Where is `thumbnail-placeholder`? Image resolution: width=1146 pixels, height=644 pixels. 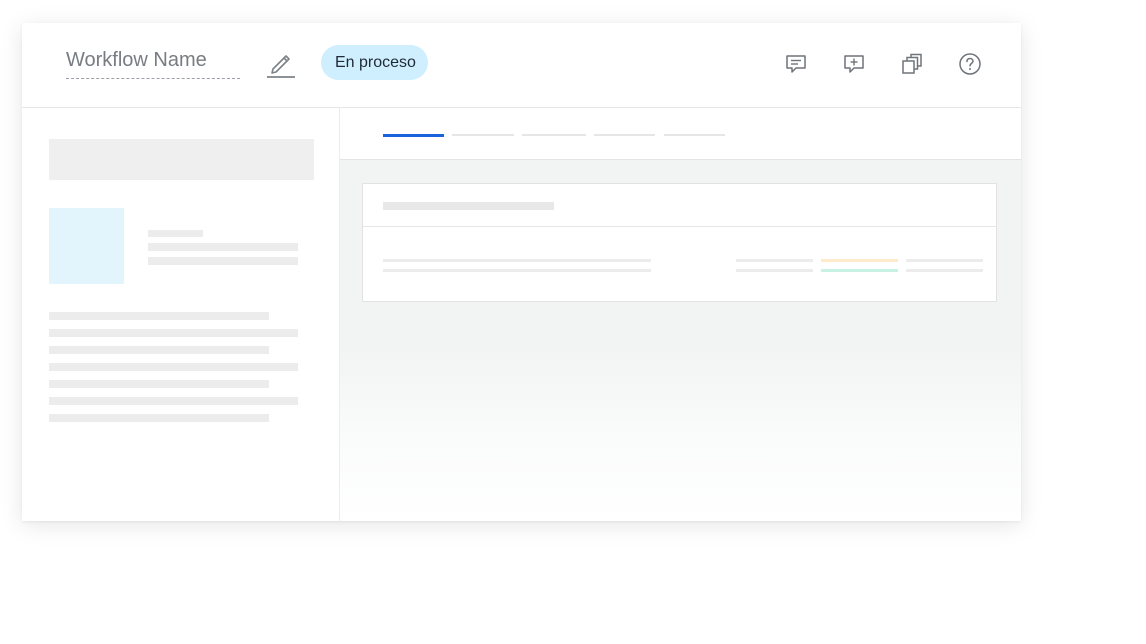 thumbnail-placeholder is located at coordinates (86, 246).